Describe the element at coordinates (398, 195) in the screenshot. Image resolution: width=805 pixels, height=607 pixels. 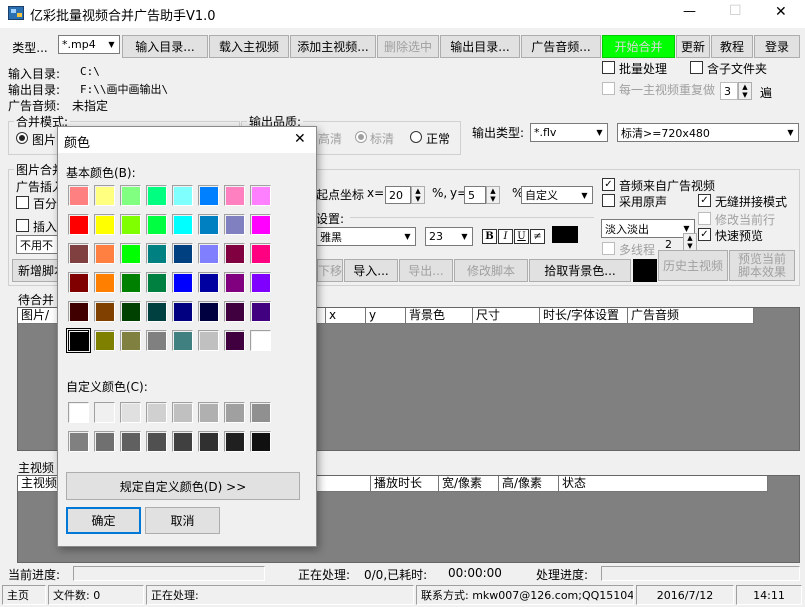
I see `x-input: 20` at that location.